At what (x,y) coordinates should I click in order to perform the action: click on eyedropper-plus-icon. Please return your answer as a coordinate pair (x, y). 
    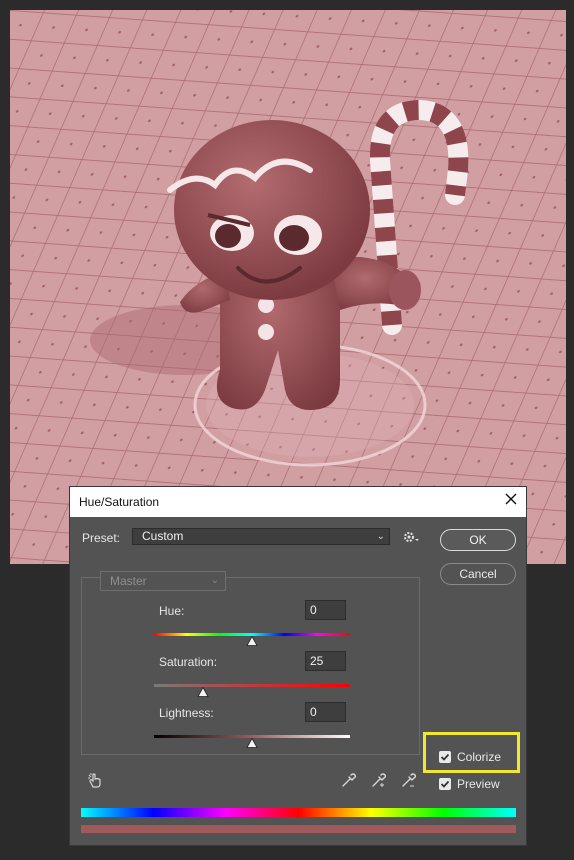
    Looking at the image, I should click on (379, 780).